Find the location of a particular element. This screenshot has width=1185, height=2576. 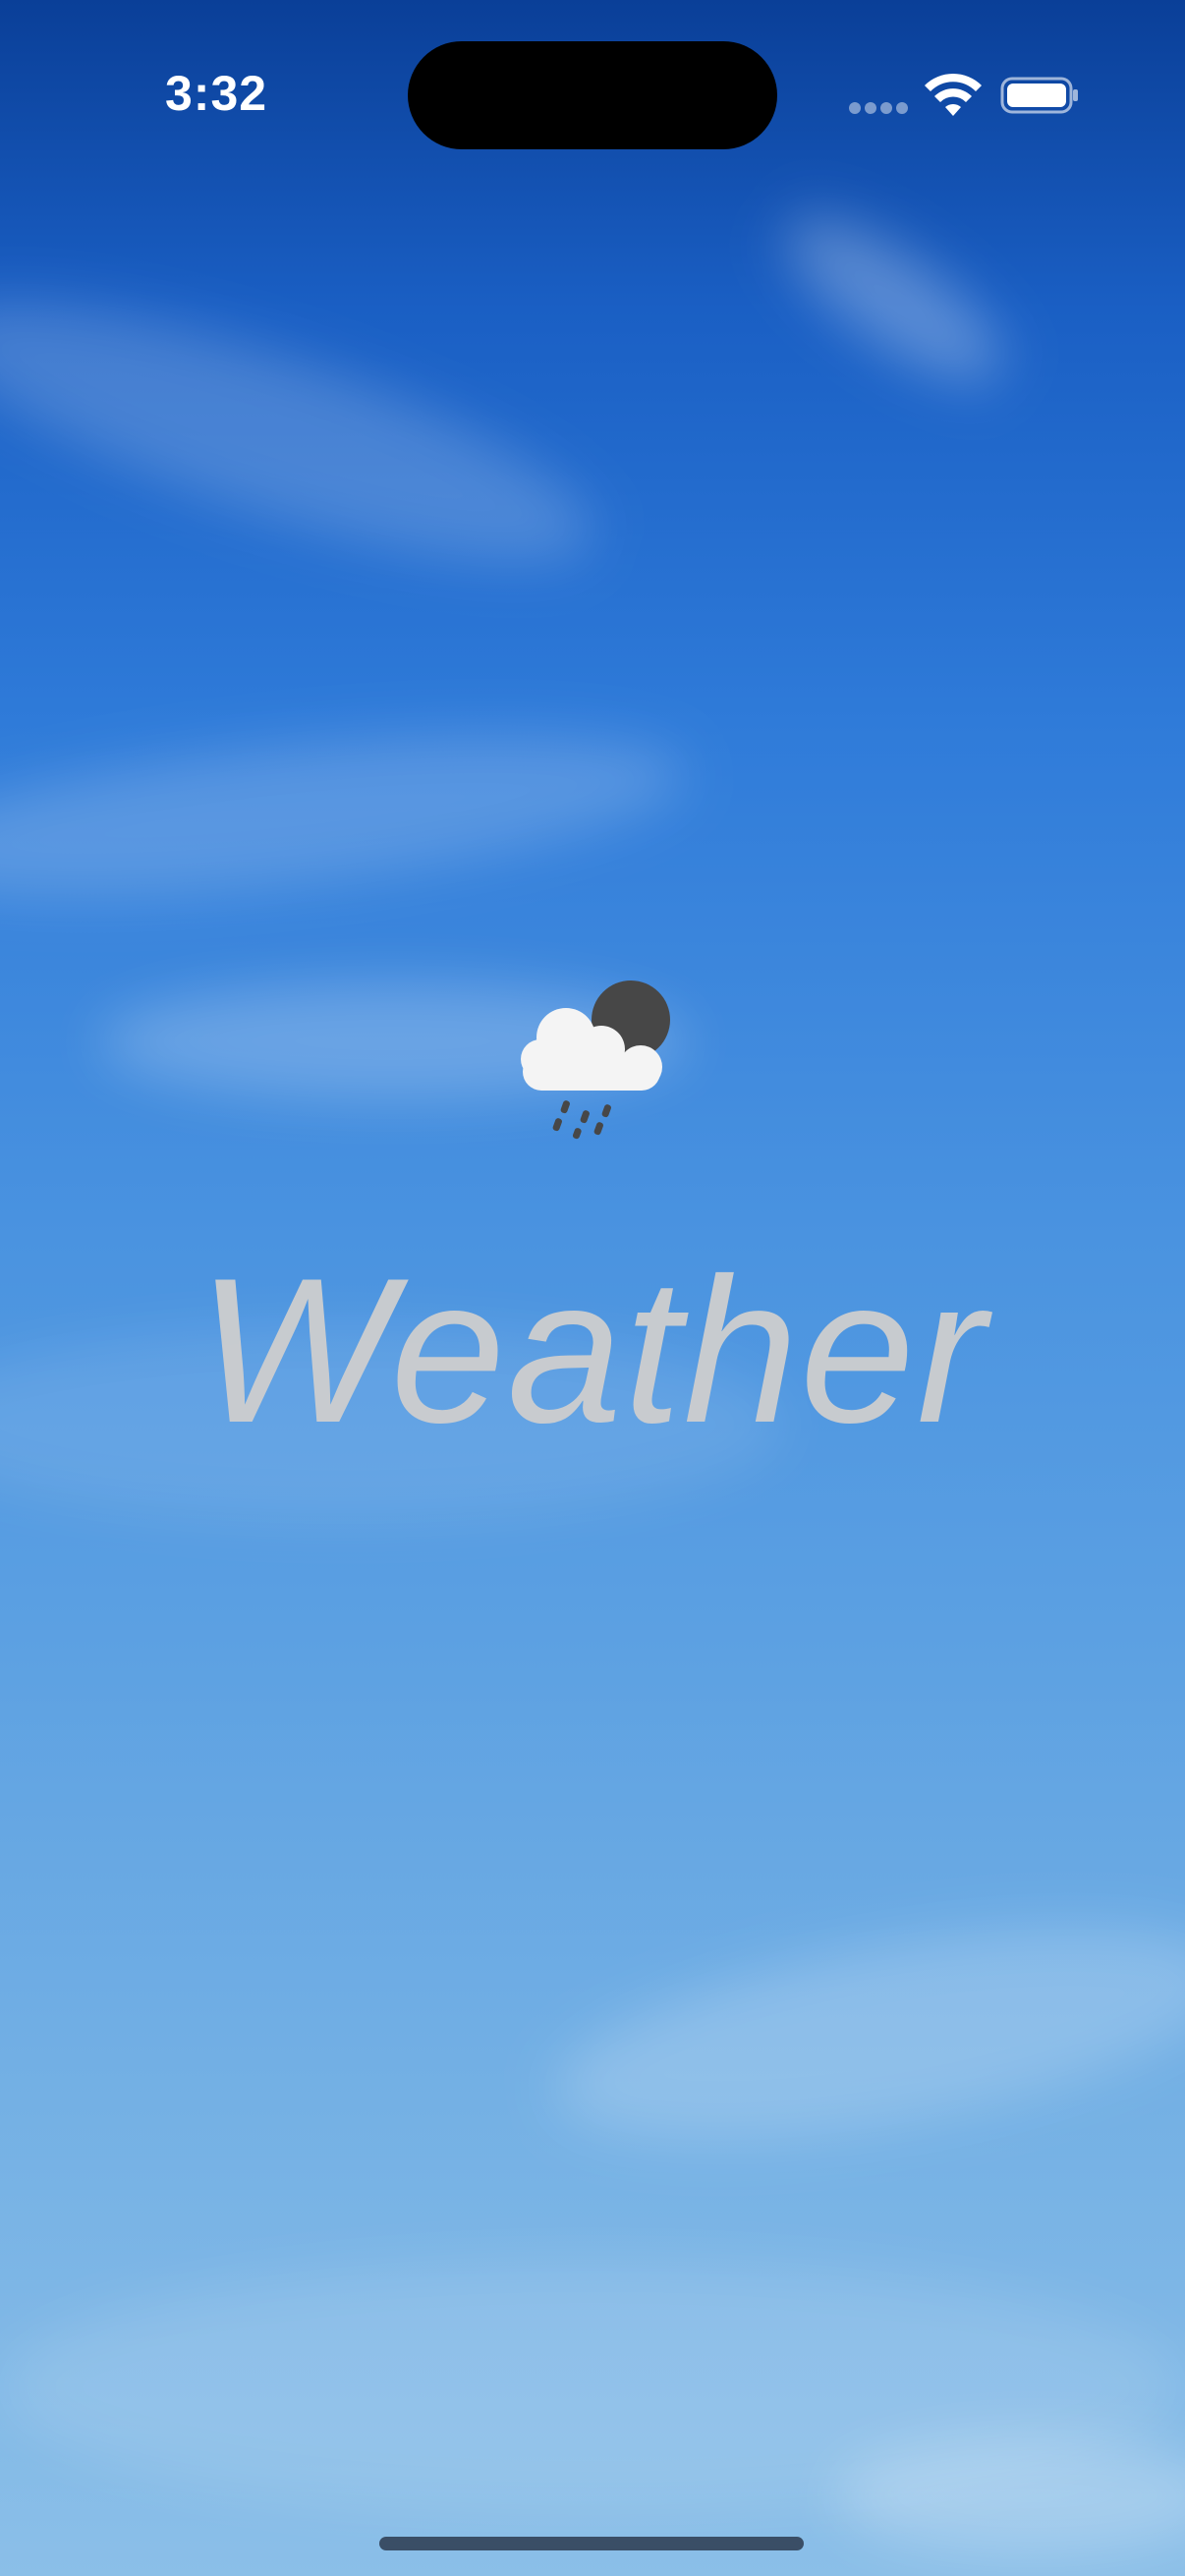

cellular-signal-icon is located at coordinates (879, 108).